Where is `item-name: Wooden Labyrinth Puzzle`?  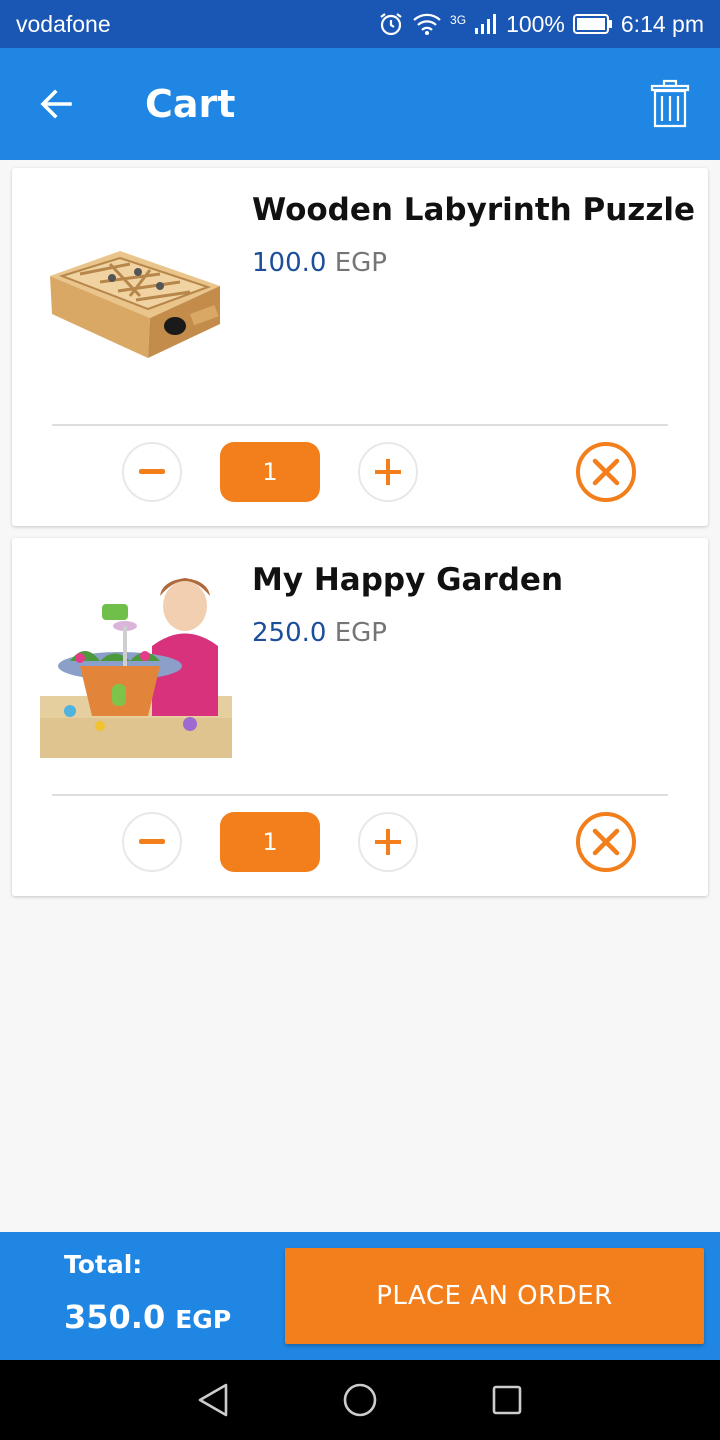
item-name: Wooden Labyrinth Puzzle is located at coordinates (474, 210).